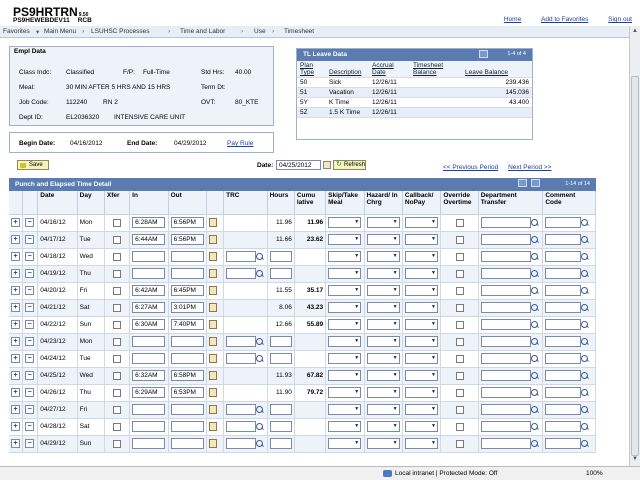 Image resolution: width=640 pixels, height=480 pixels. I want to click on in-time-input: 6:29AM, so click(149, 392).